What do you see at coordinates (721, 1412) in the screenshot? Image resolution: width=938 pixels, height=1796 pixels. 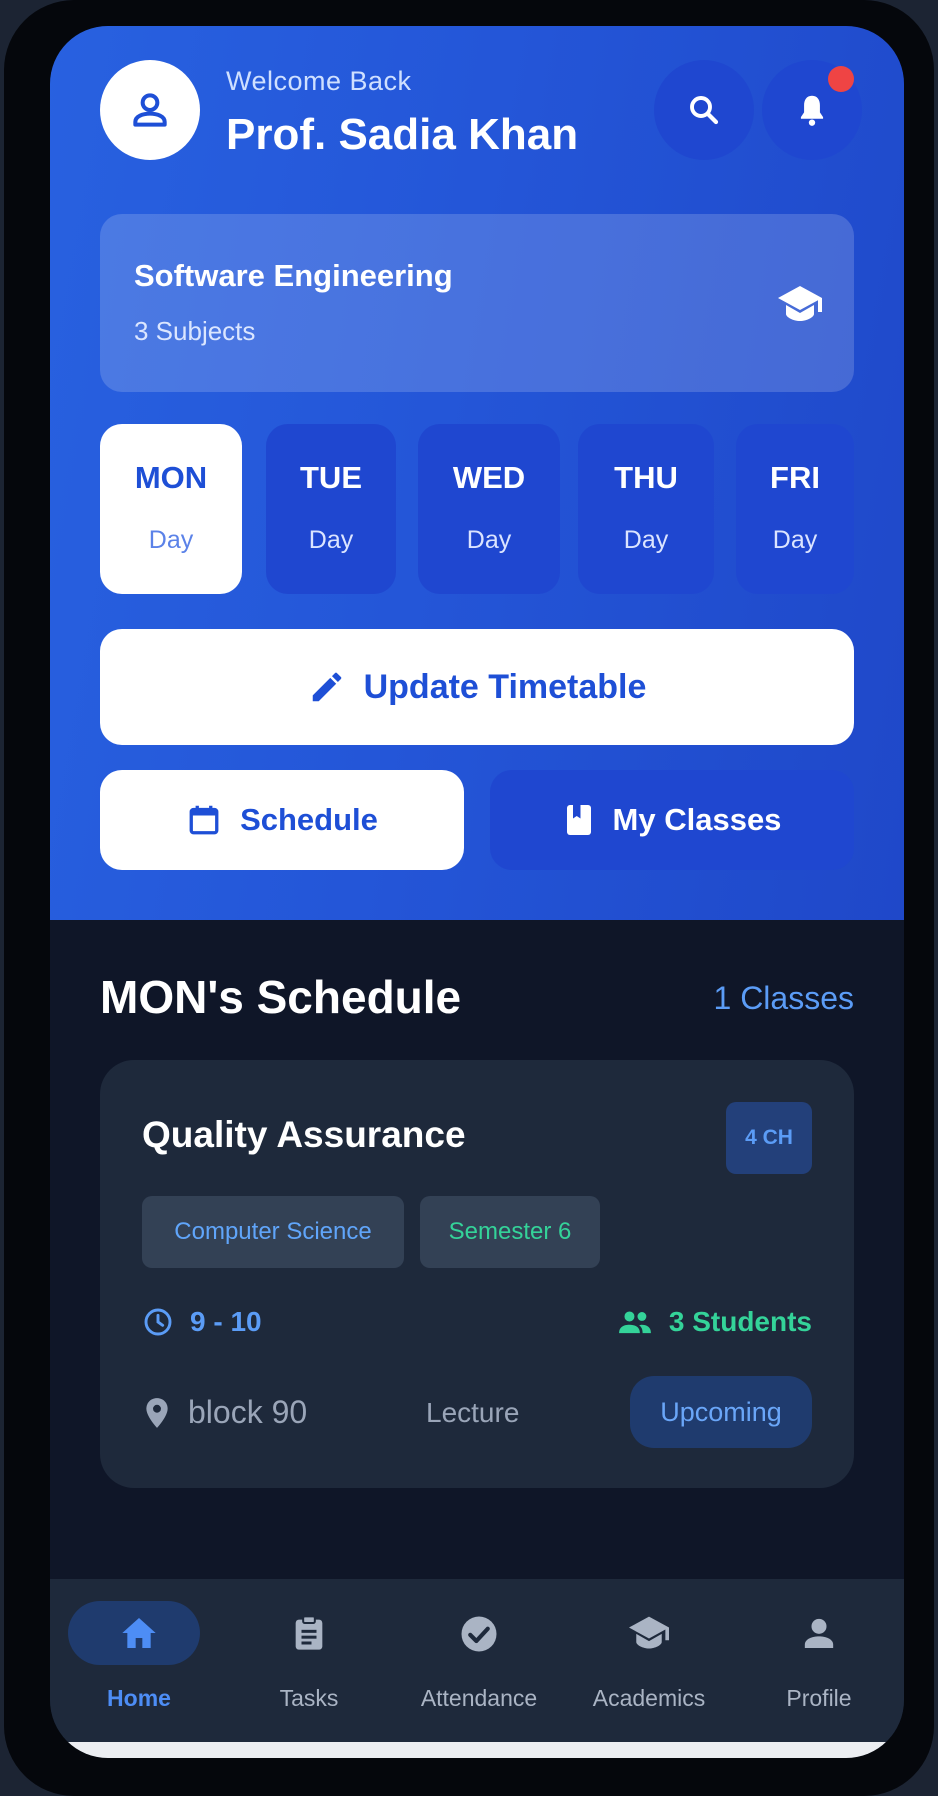 I see `status-badge: Upcoming` at bounding box center [721, 1412].